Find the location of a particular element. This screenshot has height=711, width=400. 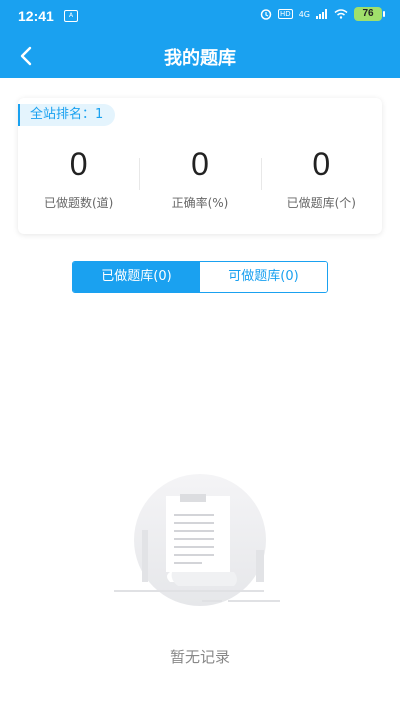

stat-label: 已做题数(道) is located at coordinates (78, 203).